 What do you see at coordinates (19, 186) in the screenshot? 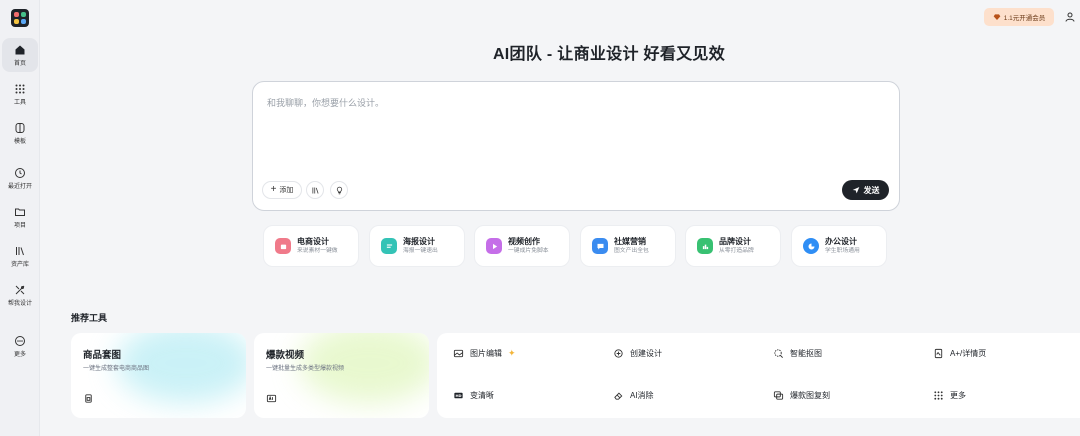
I see `sidebar-item-label: 最近打开` at bounding box center [19, 186].